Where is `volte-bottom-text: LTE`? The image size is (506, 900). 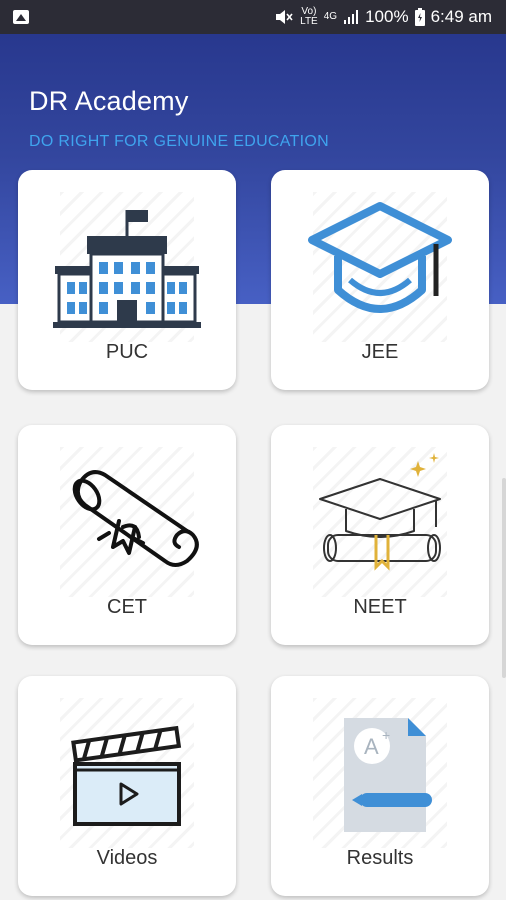 volte-bottom-text: LTE is located at coordinates (309, 21).